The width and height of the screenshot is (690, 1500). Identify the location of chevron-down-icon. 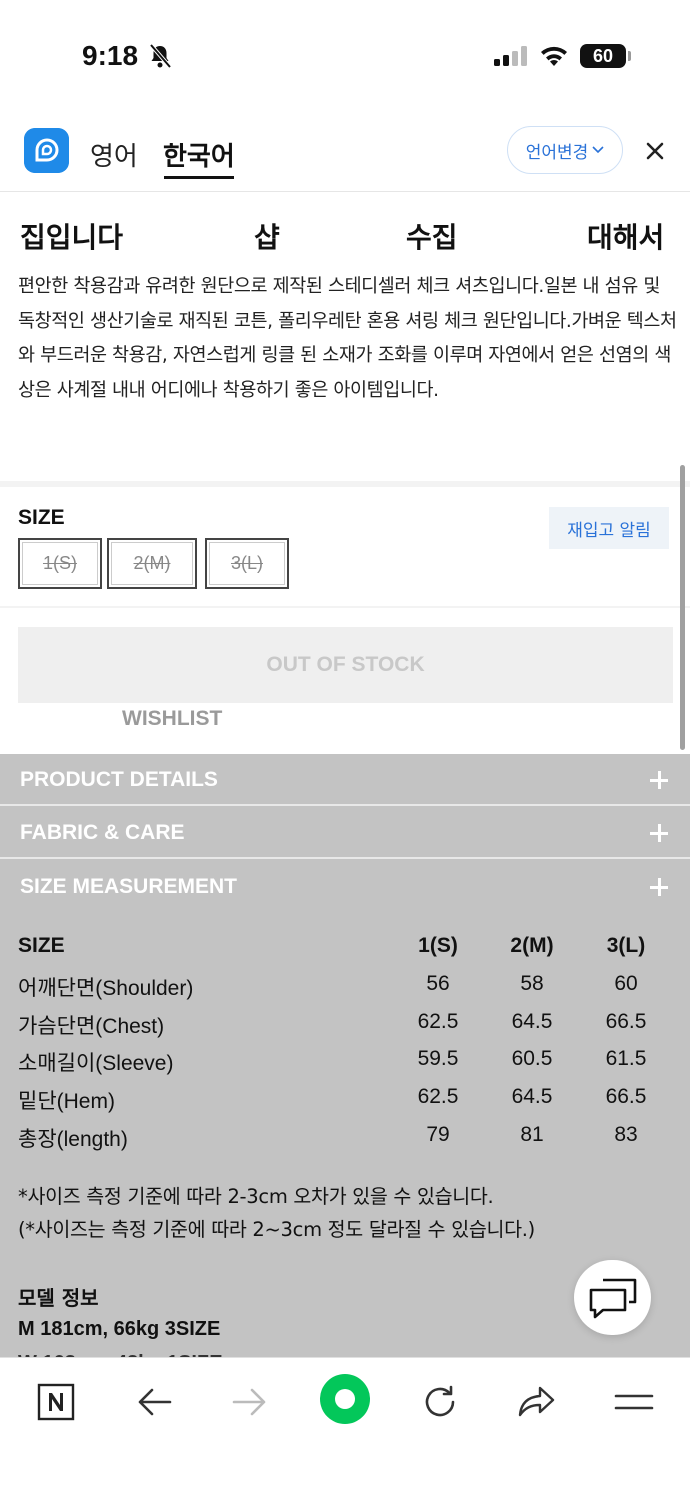
(598, 150).